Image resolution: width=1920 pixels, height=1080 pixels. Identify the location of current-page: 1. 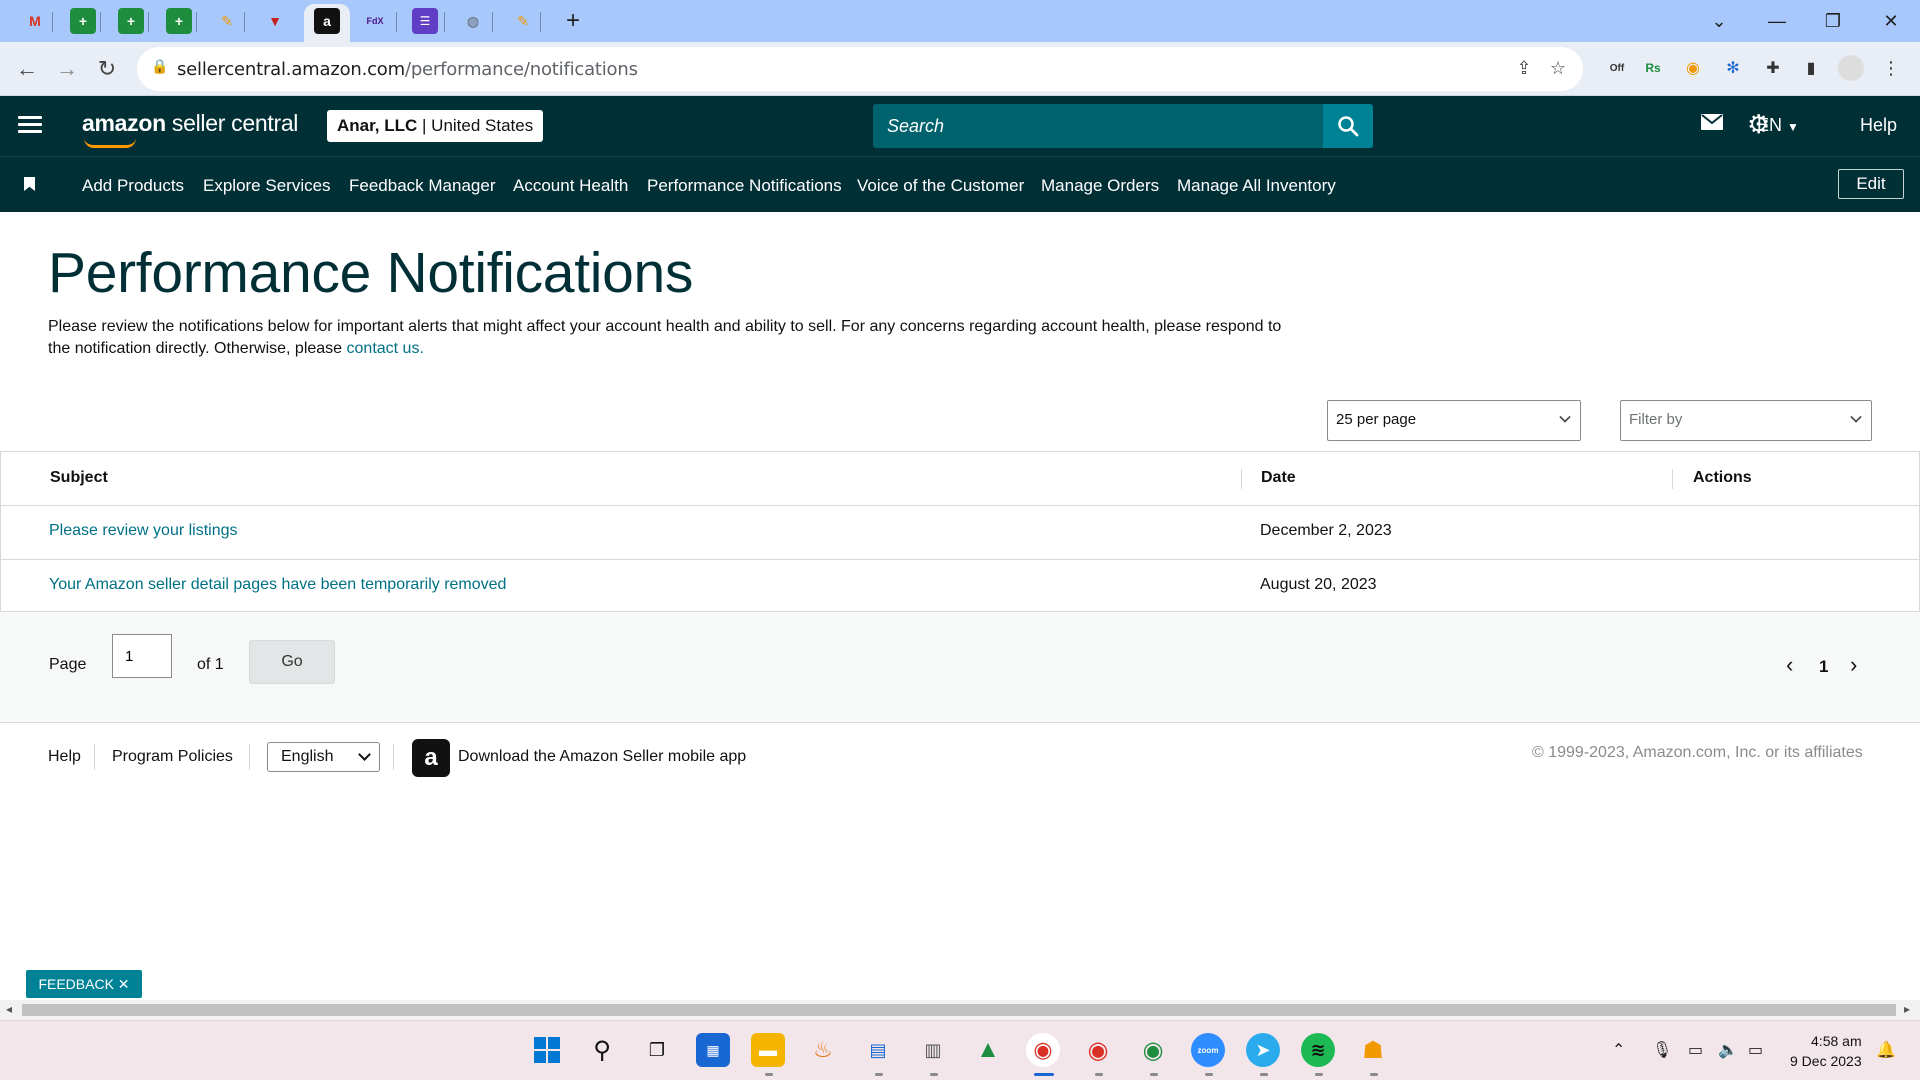
(1823, 667).